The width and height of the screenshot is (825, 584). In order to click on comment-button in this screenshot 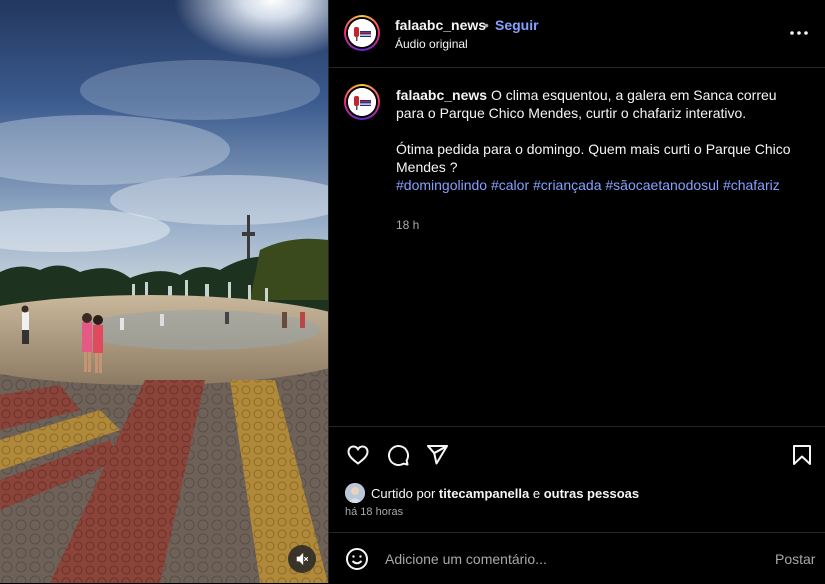, I will do `click(398, 455)`.